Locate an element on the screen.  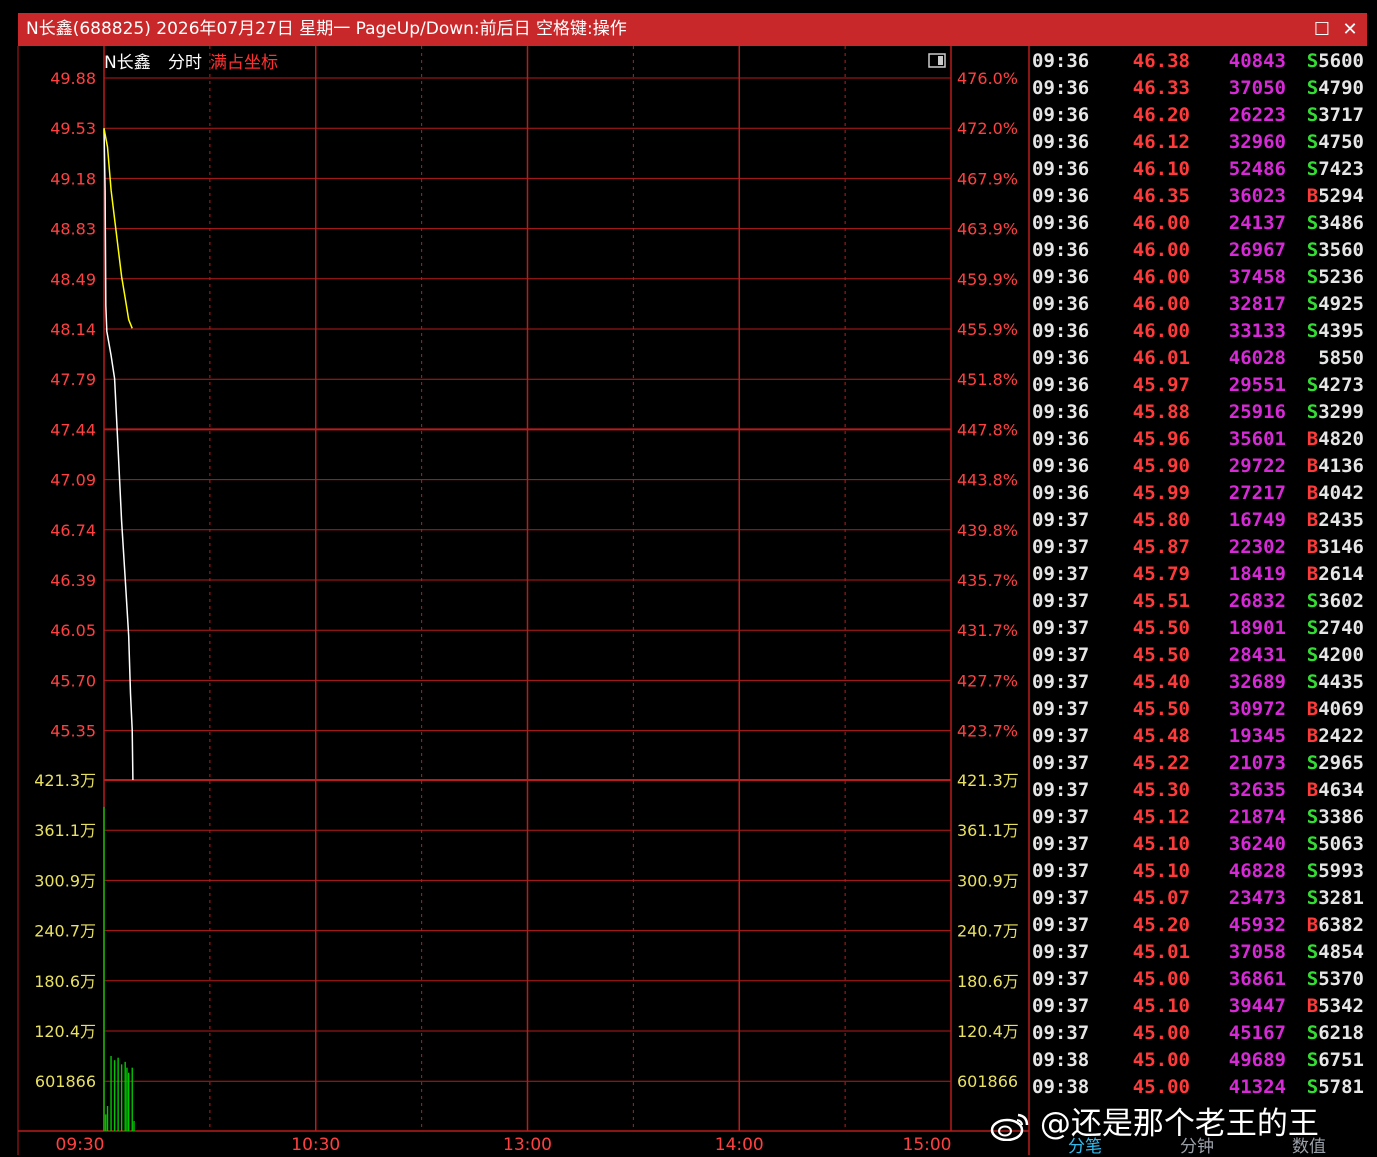
tick-row: 09:37 45.22 21073 S2965 is located at coordinates (1200, 763).